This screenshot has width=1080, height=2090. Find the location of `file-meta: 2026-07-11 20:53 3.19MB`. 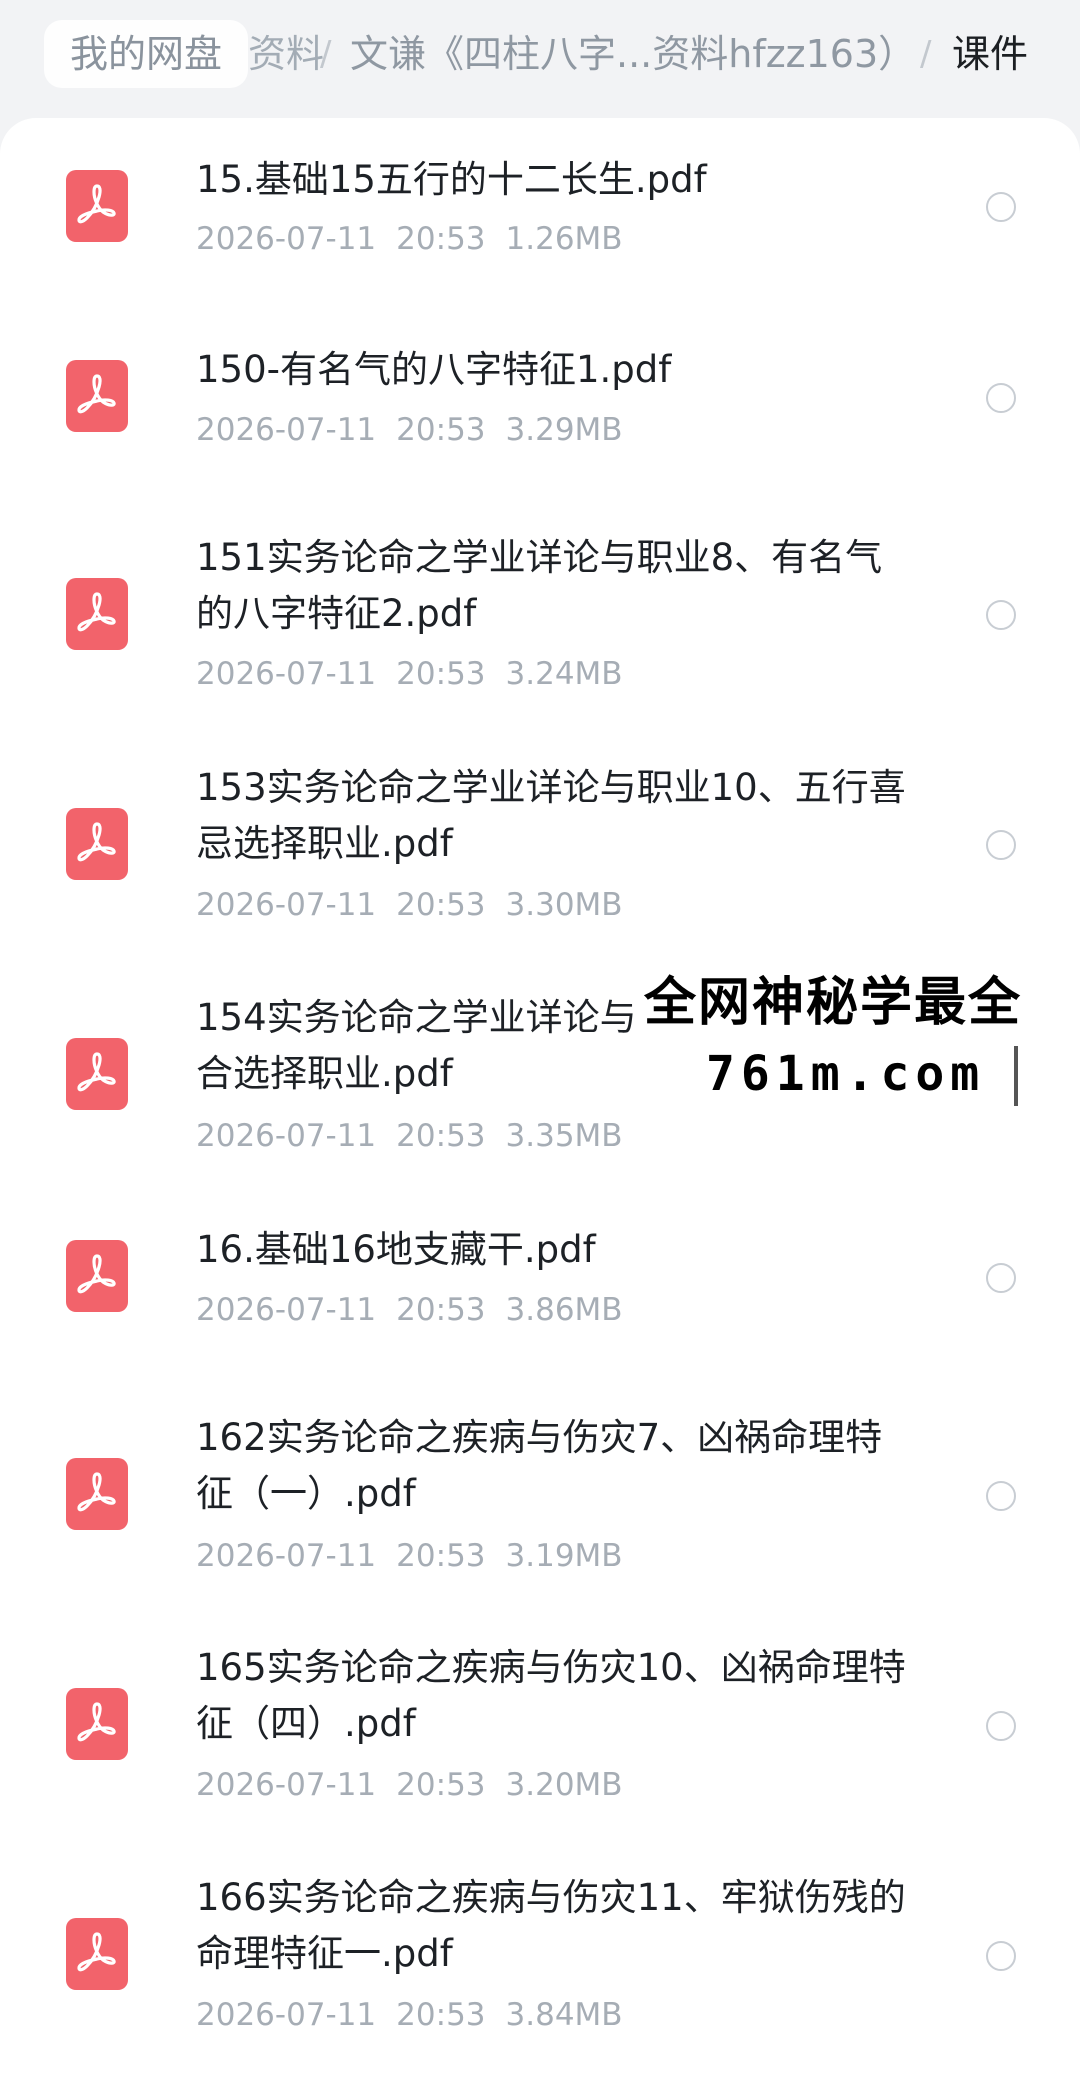

file-meta: 2026-07-11 20:53 3.19MB is located at coordinates (419, 1556).